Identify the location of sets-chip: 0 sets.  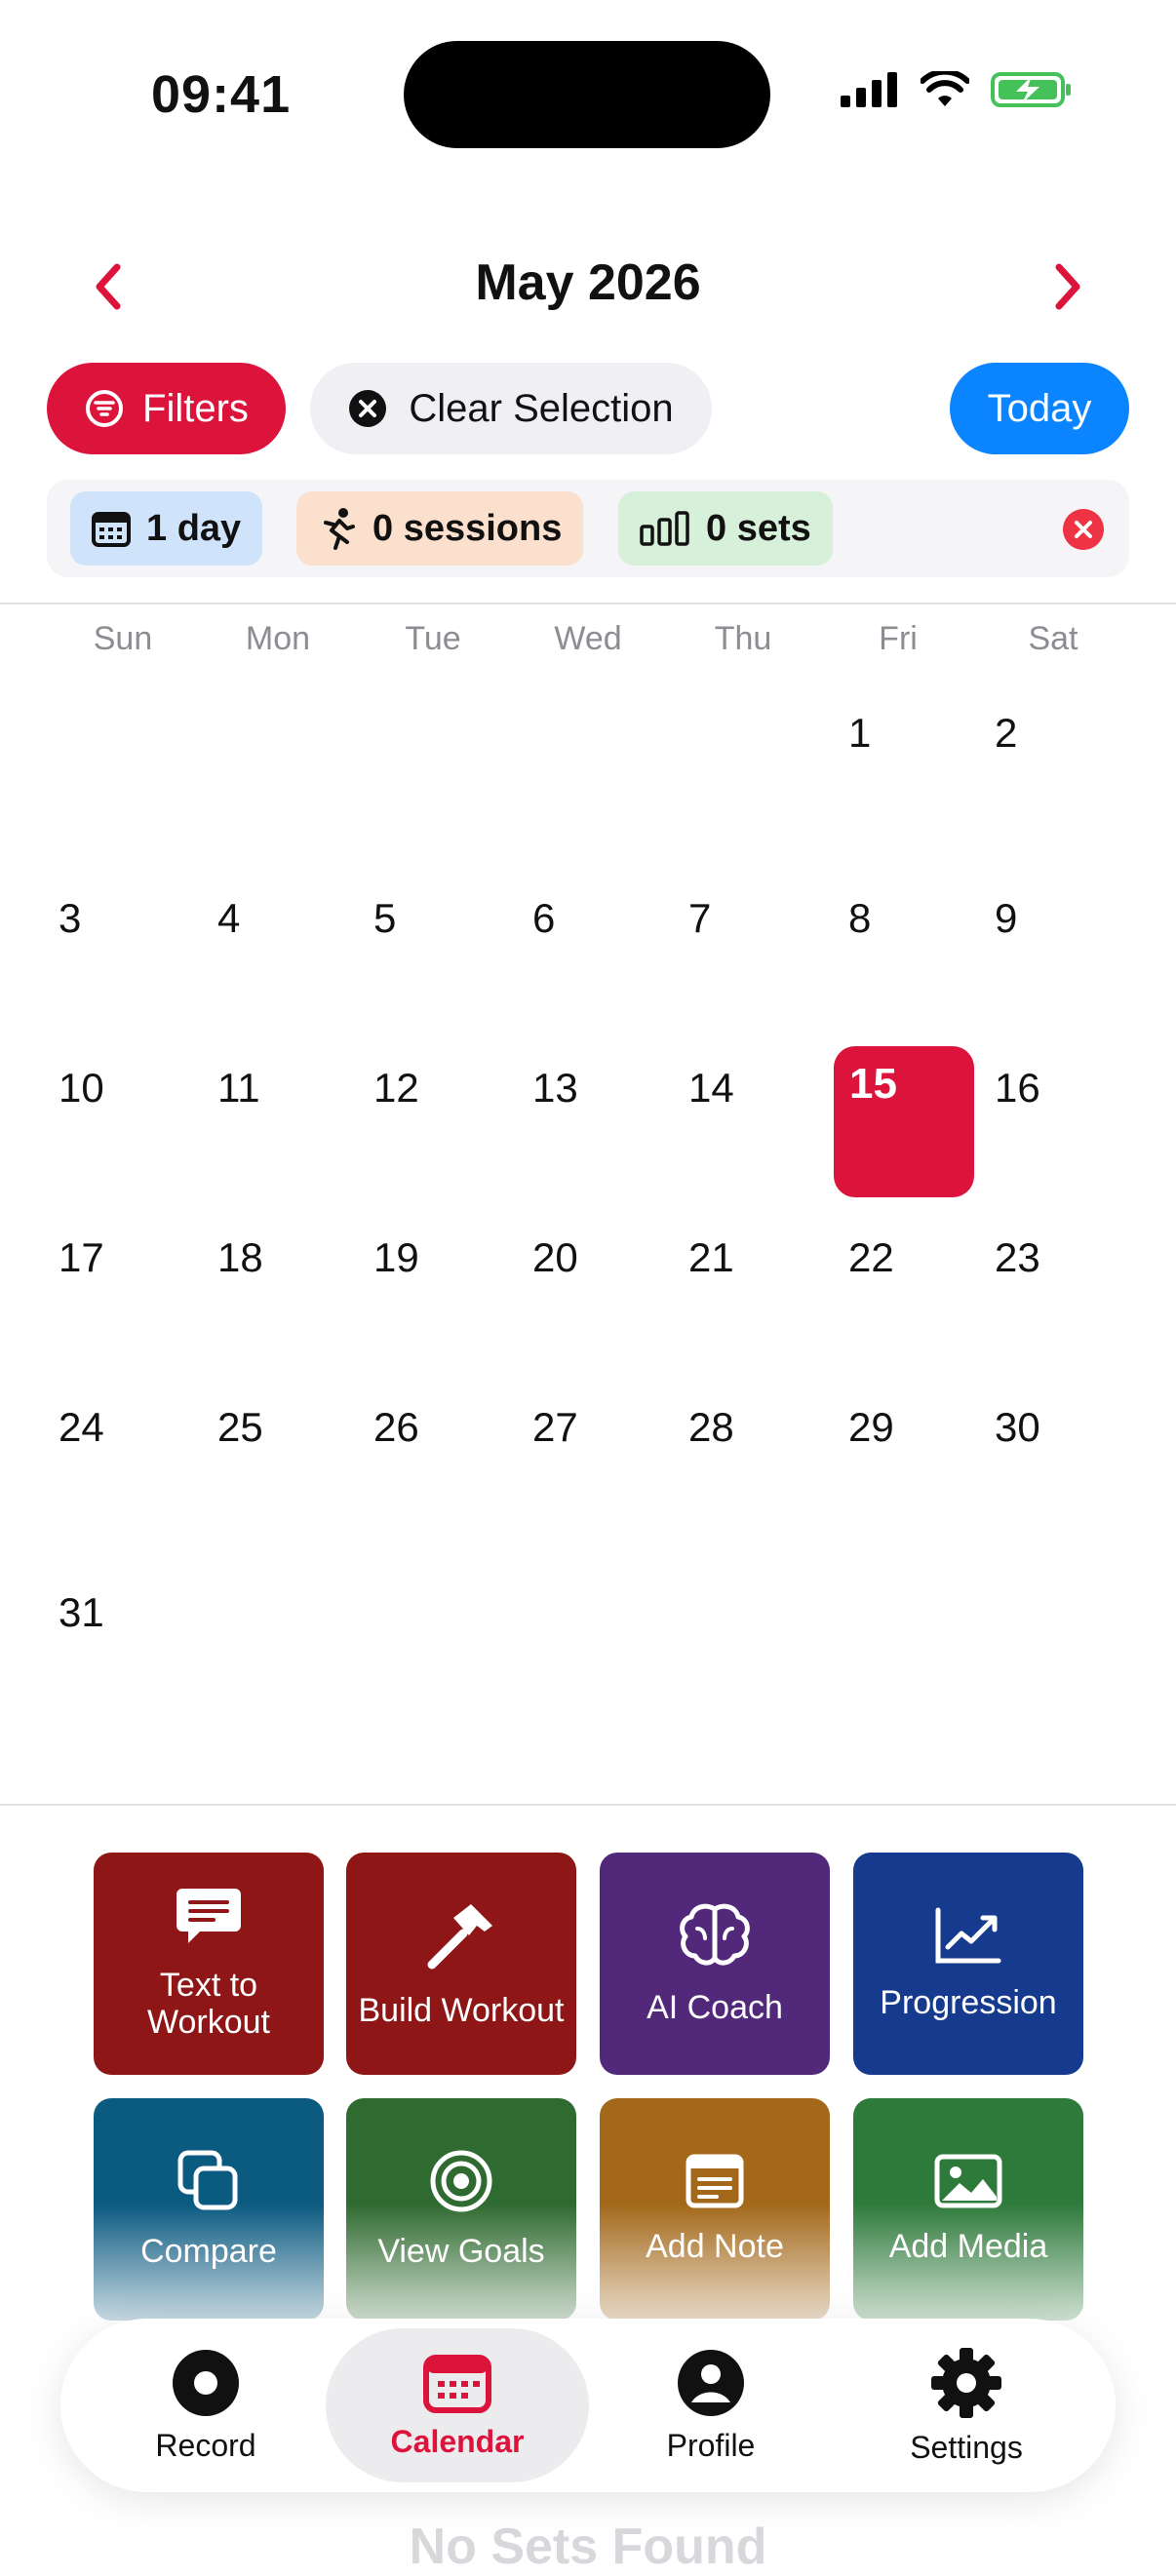
(725, 528).